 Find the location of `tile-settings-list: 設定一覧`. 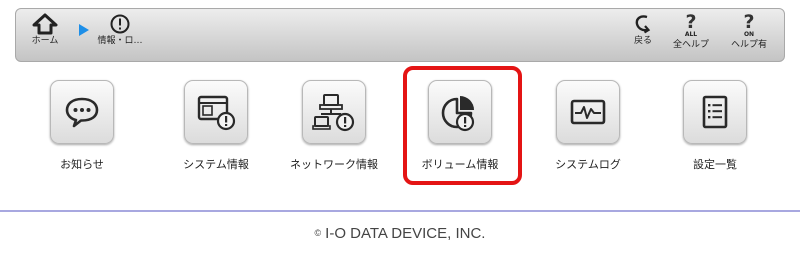

tile-settings-list: 設定一覧 is located at coordinates (715, 126).